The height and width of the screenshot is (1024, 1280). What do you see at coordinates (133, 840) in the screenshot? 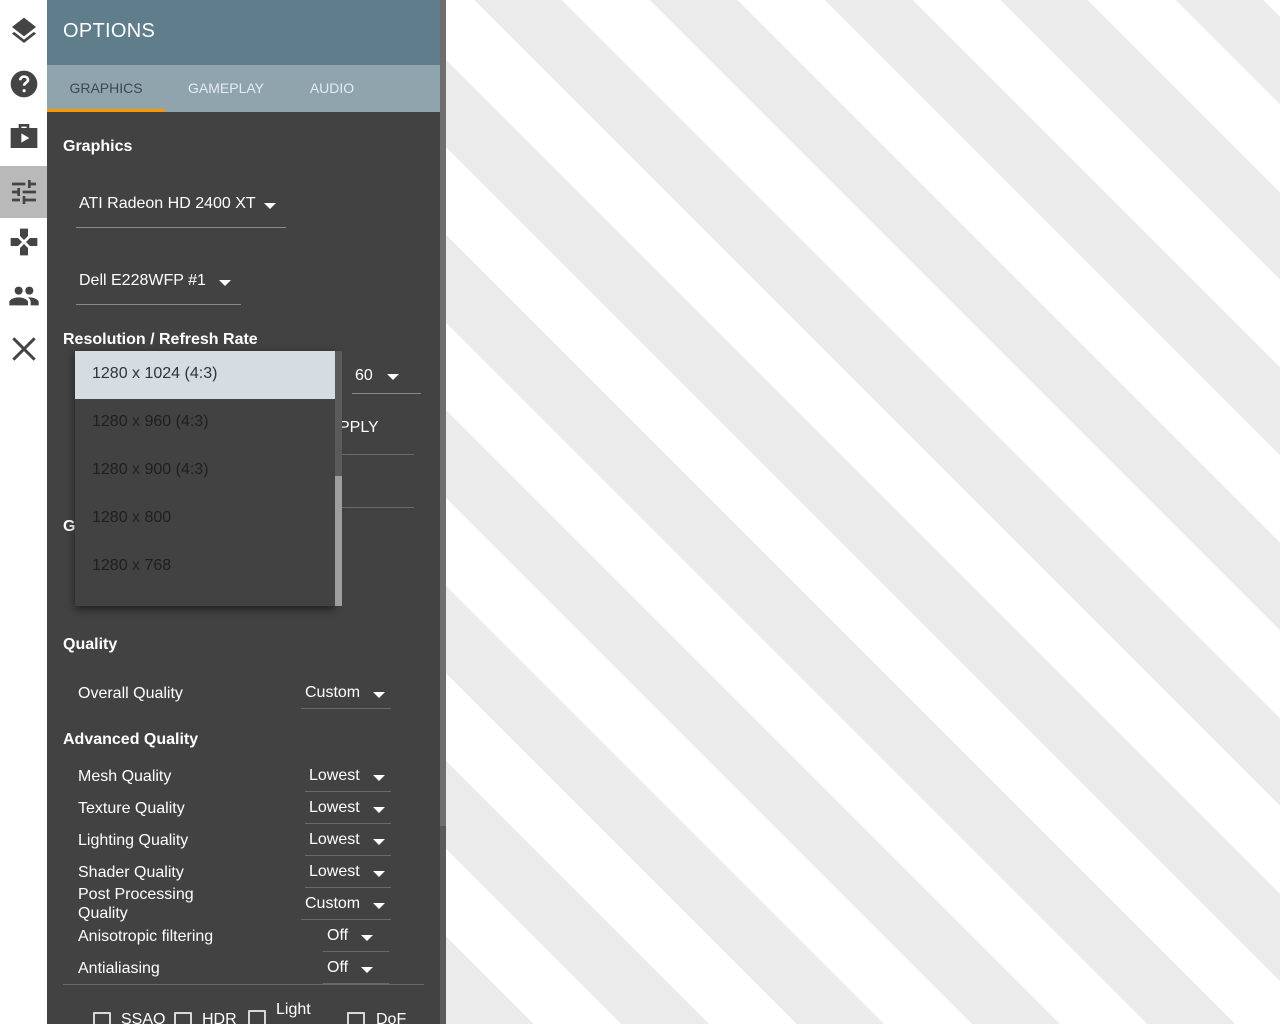
I see `lighting-quality-label: Lighting Quality` at bounding box center [133, 840].